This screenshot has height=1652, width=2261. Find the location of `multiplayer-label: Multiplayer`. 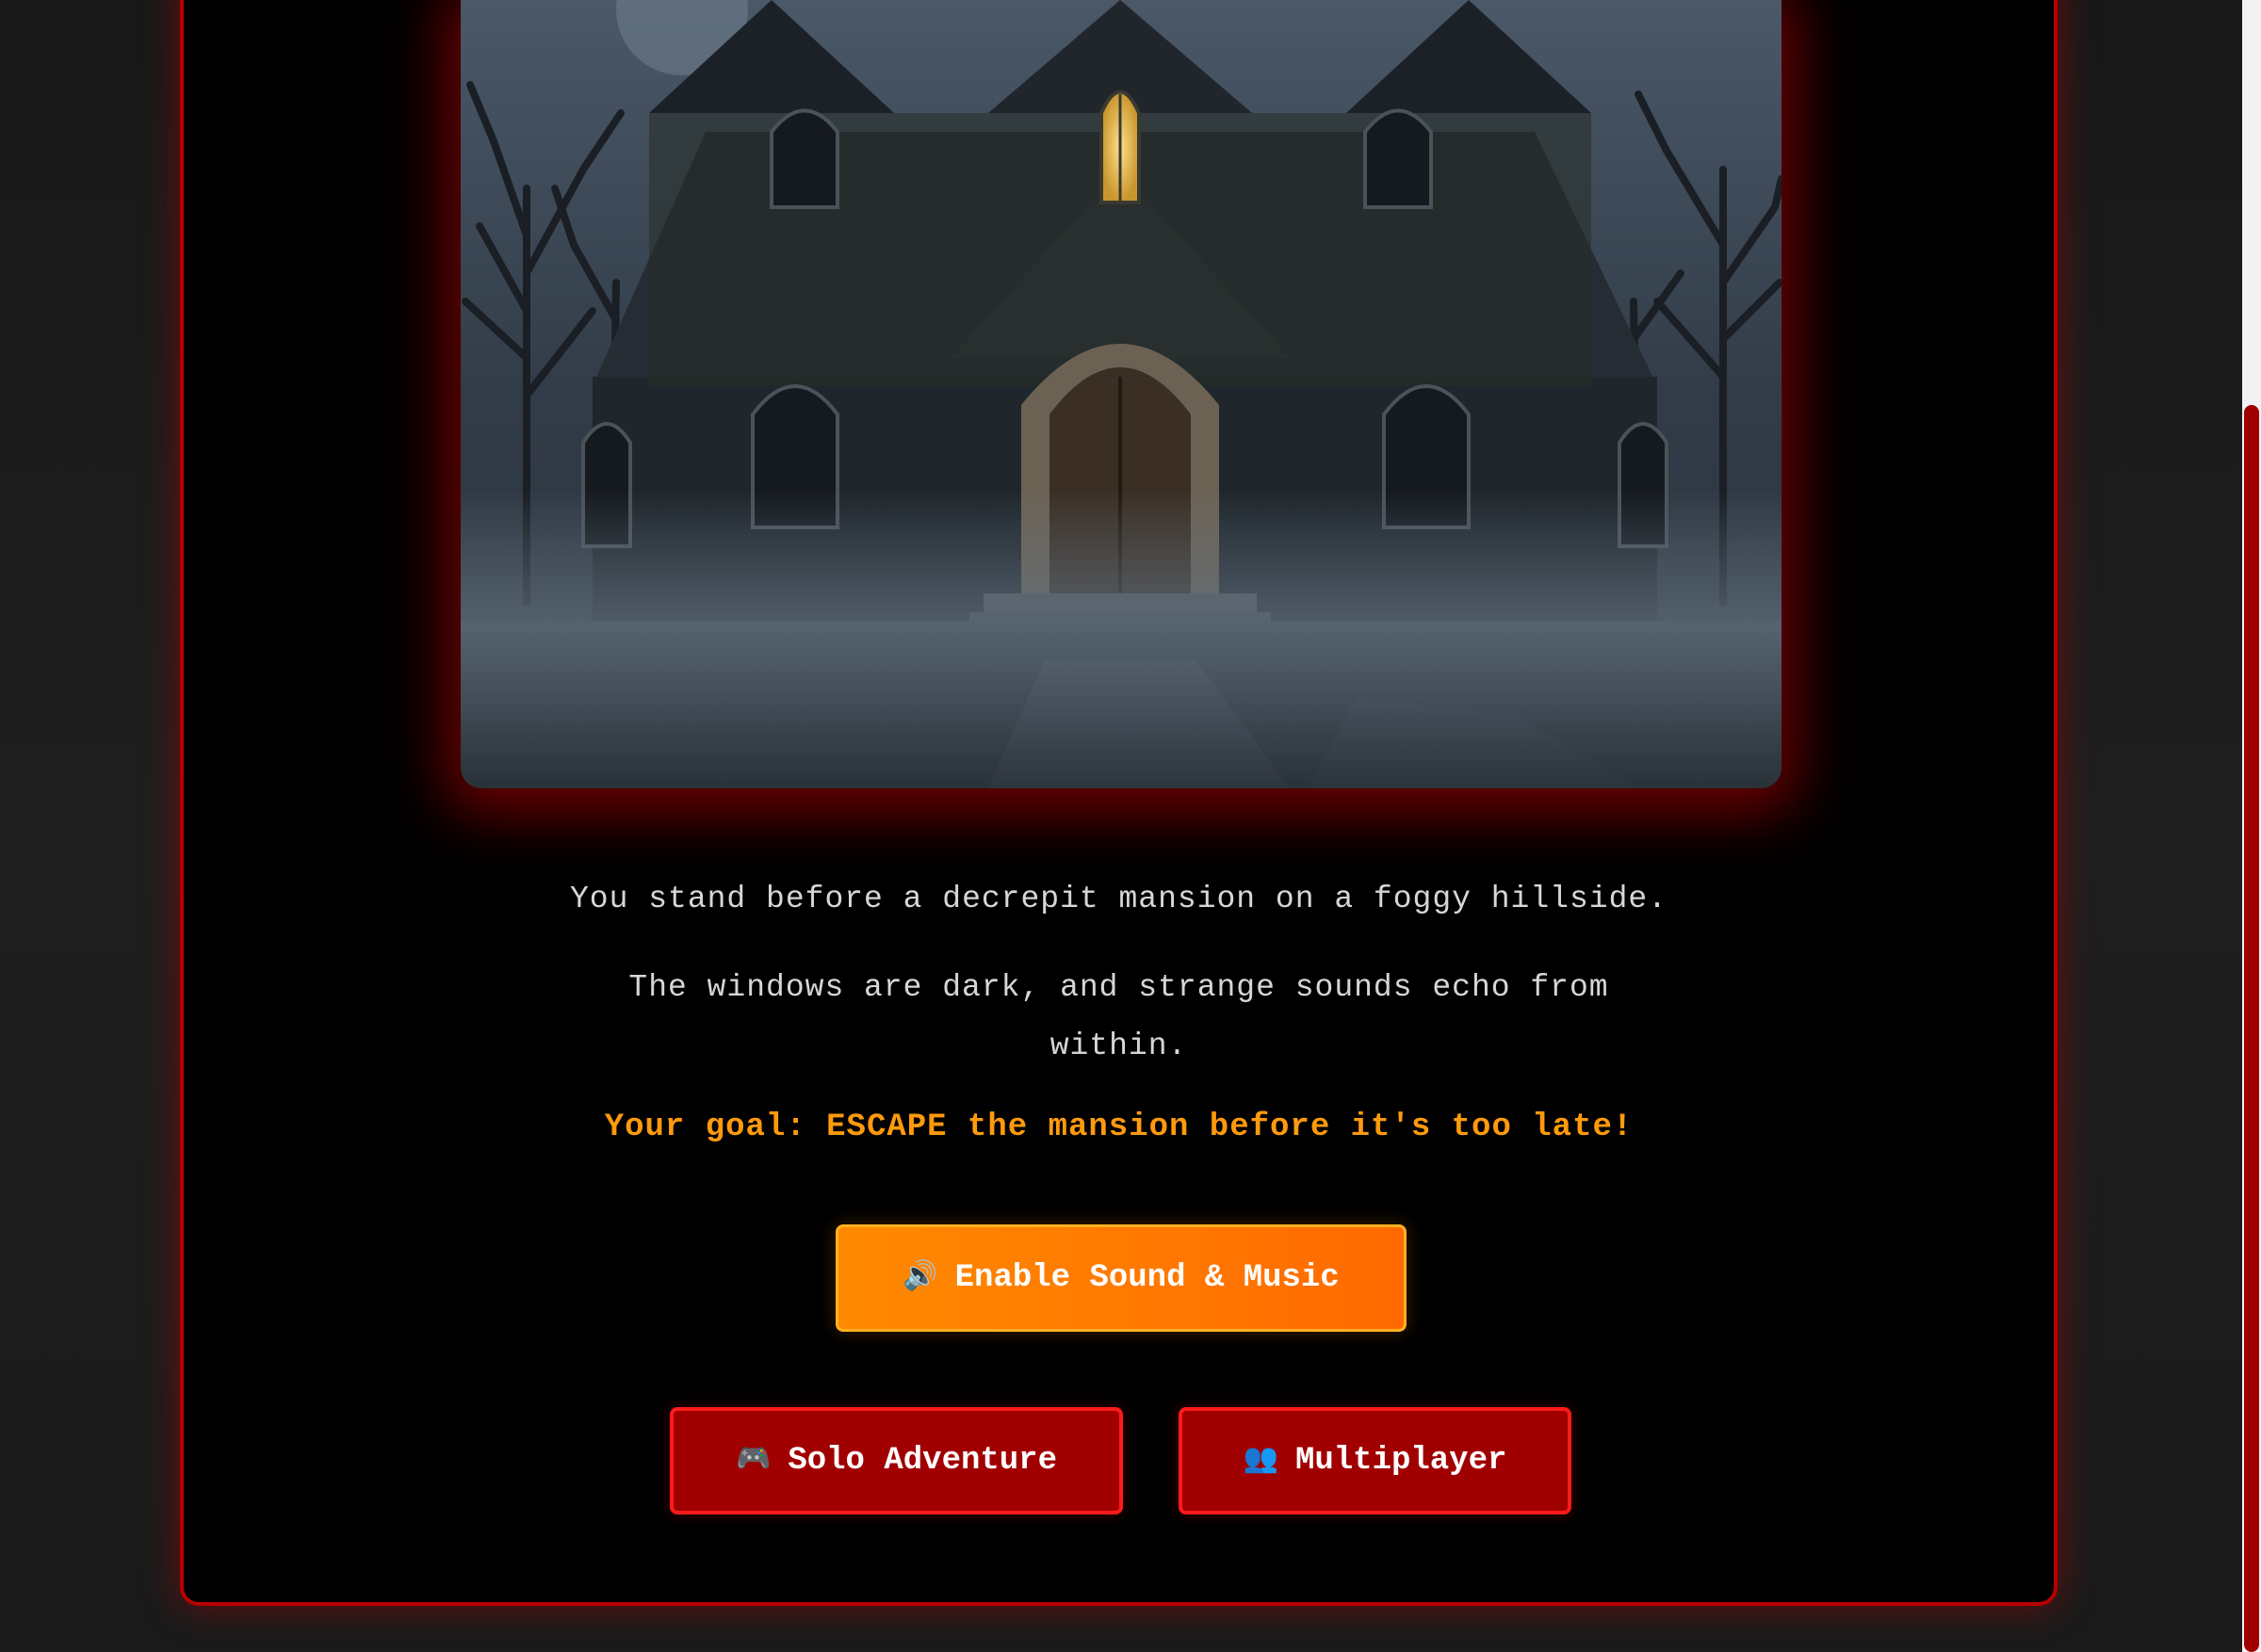

multiplayer-label: Multiplayer is located at coordinates (1400, 1461).